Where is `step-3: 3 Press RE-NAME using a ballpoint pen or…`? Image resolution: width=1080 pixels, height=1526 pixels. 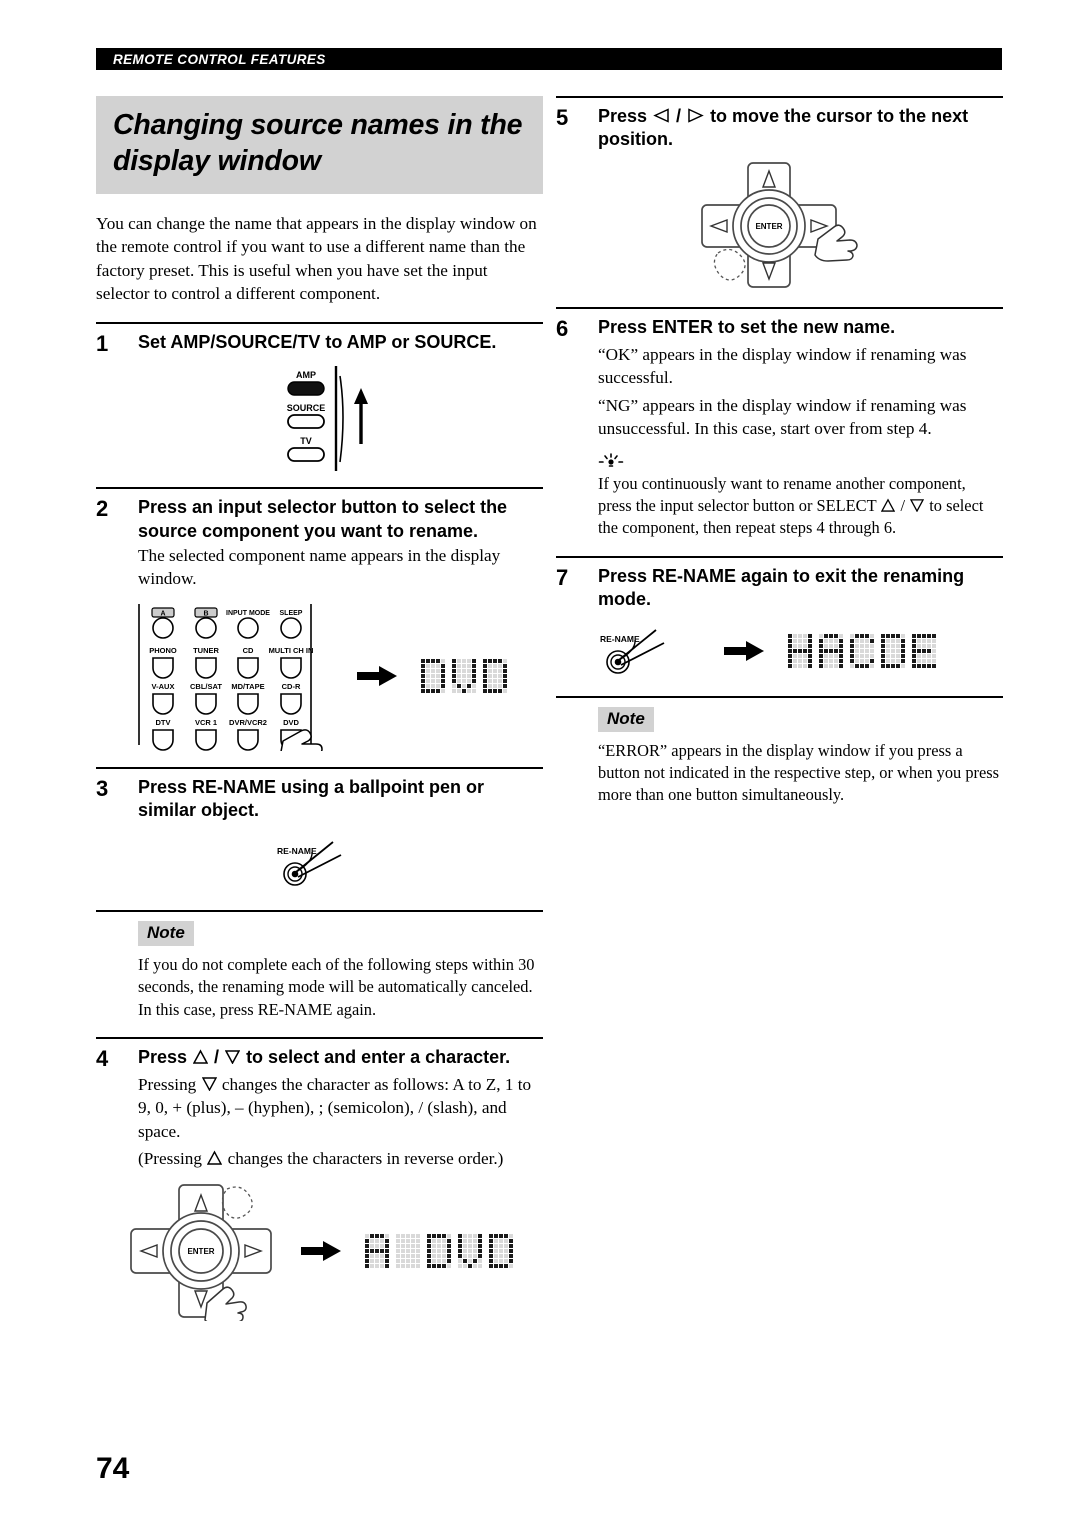 step-3: 3 Press RE-NAME using a ballpoint pen or… is located at coordinates (319, 830).